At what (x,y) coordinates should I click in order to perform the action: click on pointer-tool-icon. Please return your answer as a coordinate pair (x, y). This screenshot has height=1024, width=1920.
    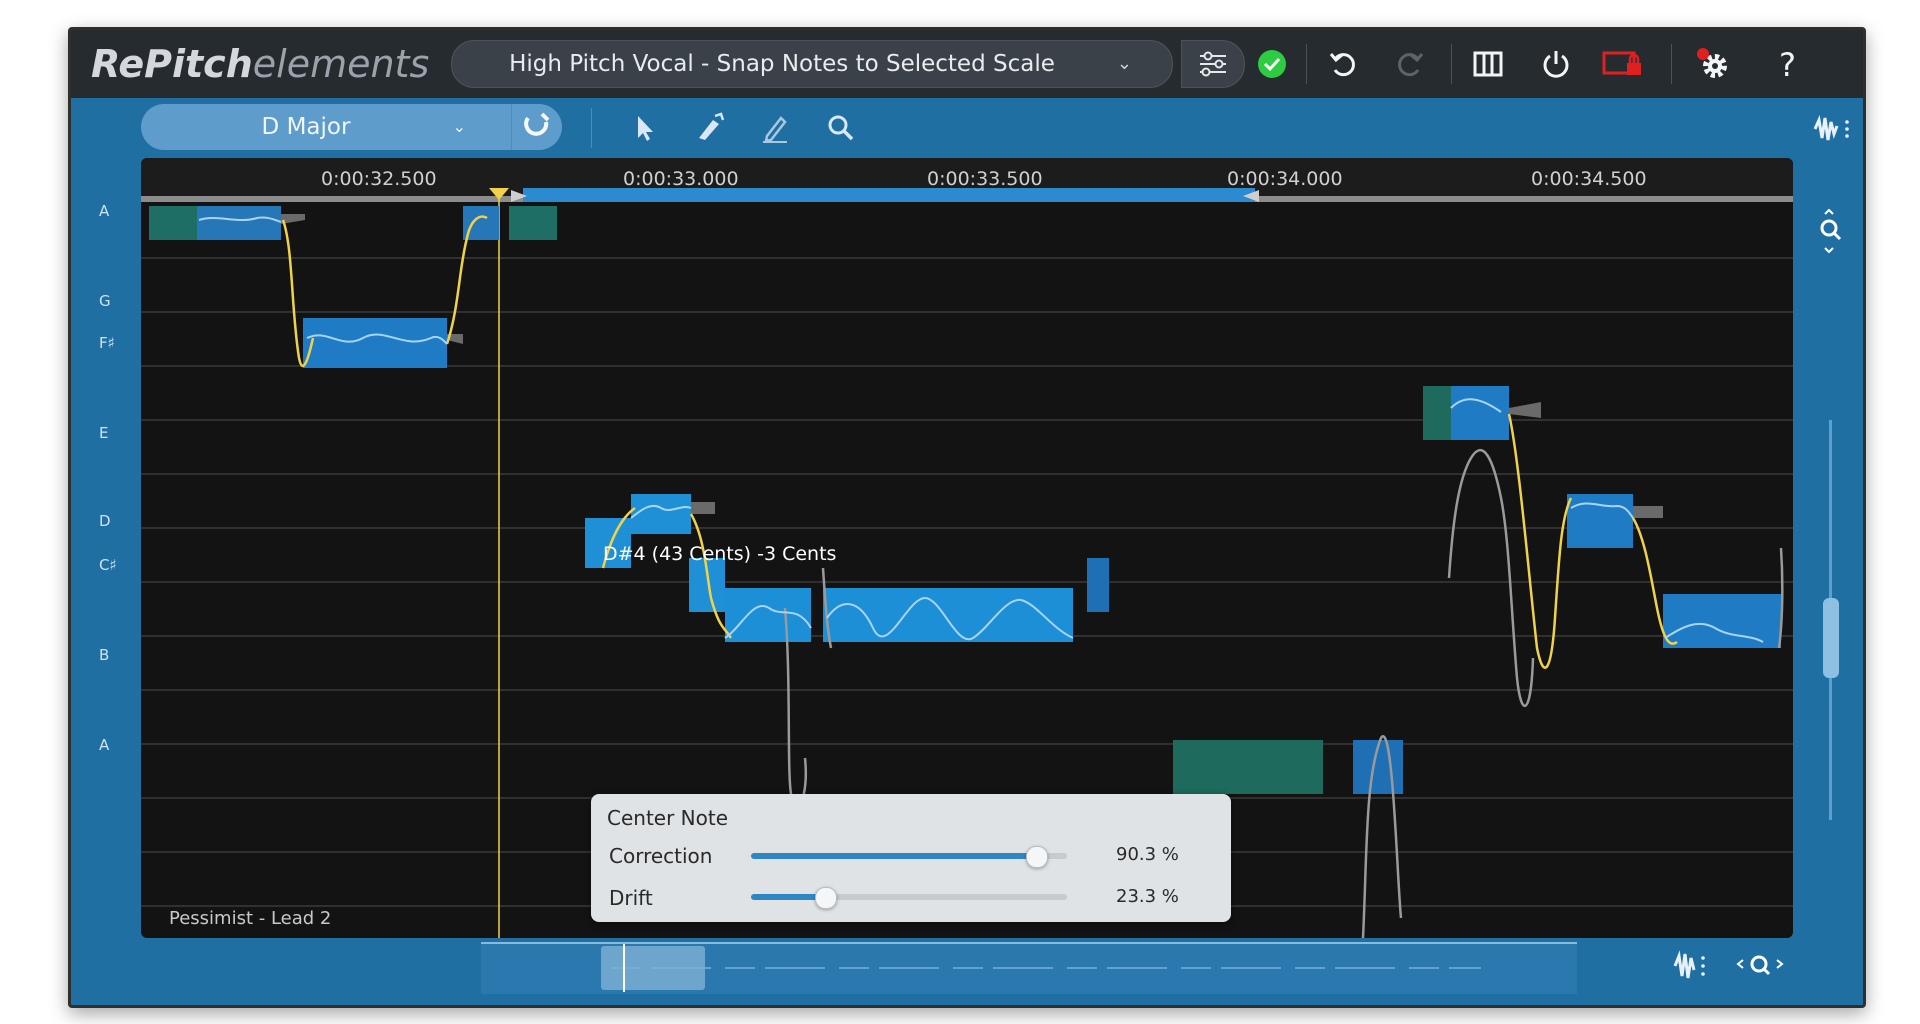
    Looking at the image, I should click on (644, 128).